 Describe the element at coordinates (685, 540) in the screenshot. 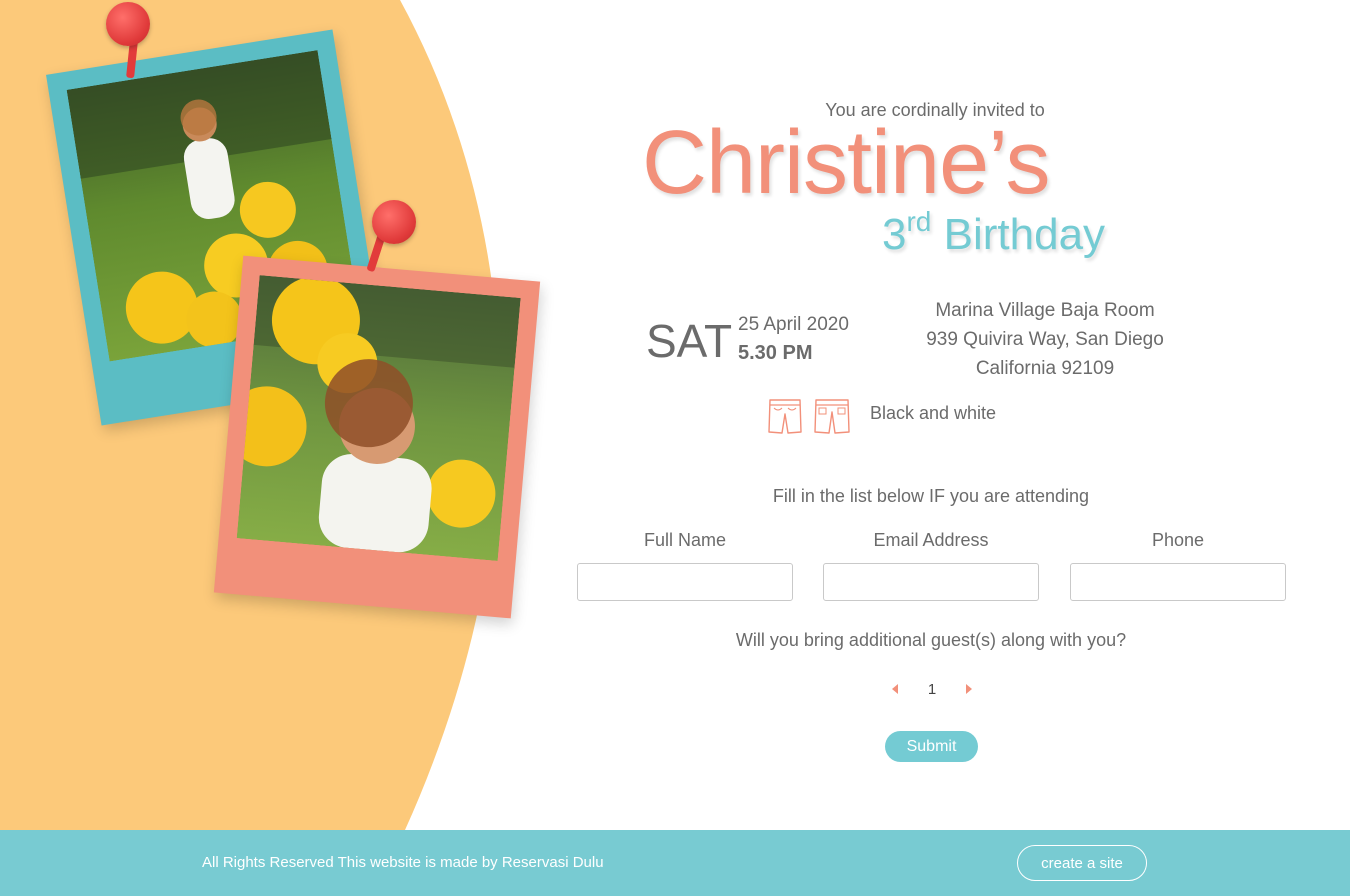

I see `full-name-label: Full Name` at that location.